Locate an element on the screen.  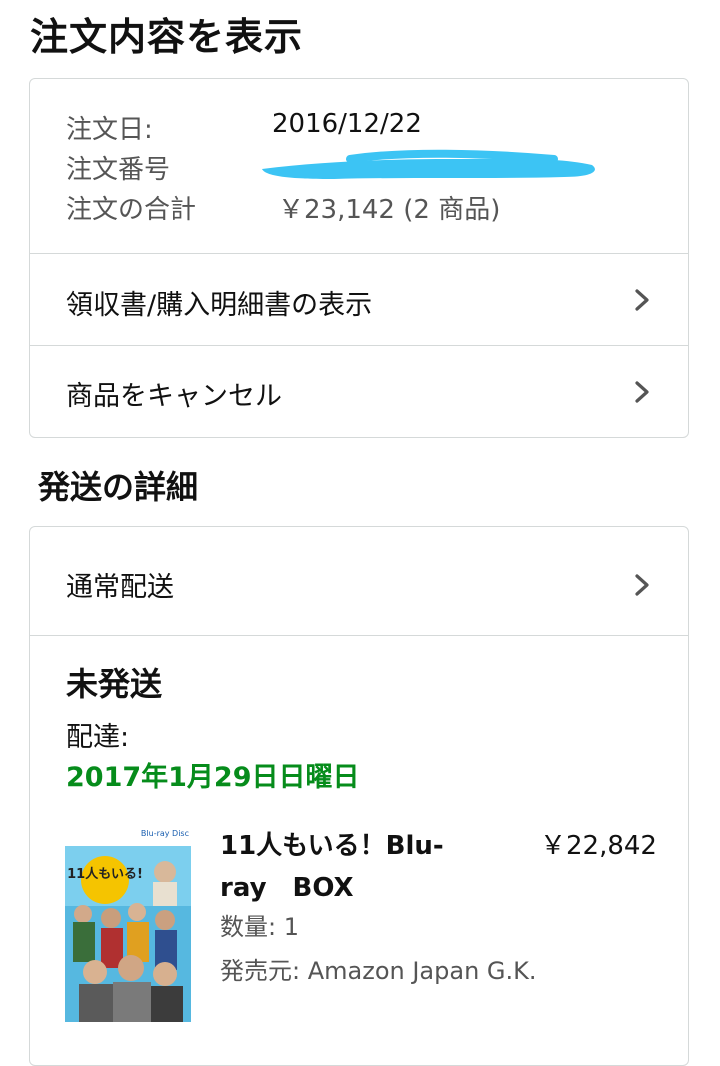
shipping-section-title: 発送の詳細 is located at coordinates (118, 487).